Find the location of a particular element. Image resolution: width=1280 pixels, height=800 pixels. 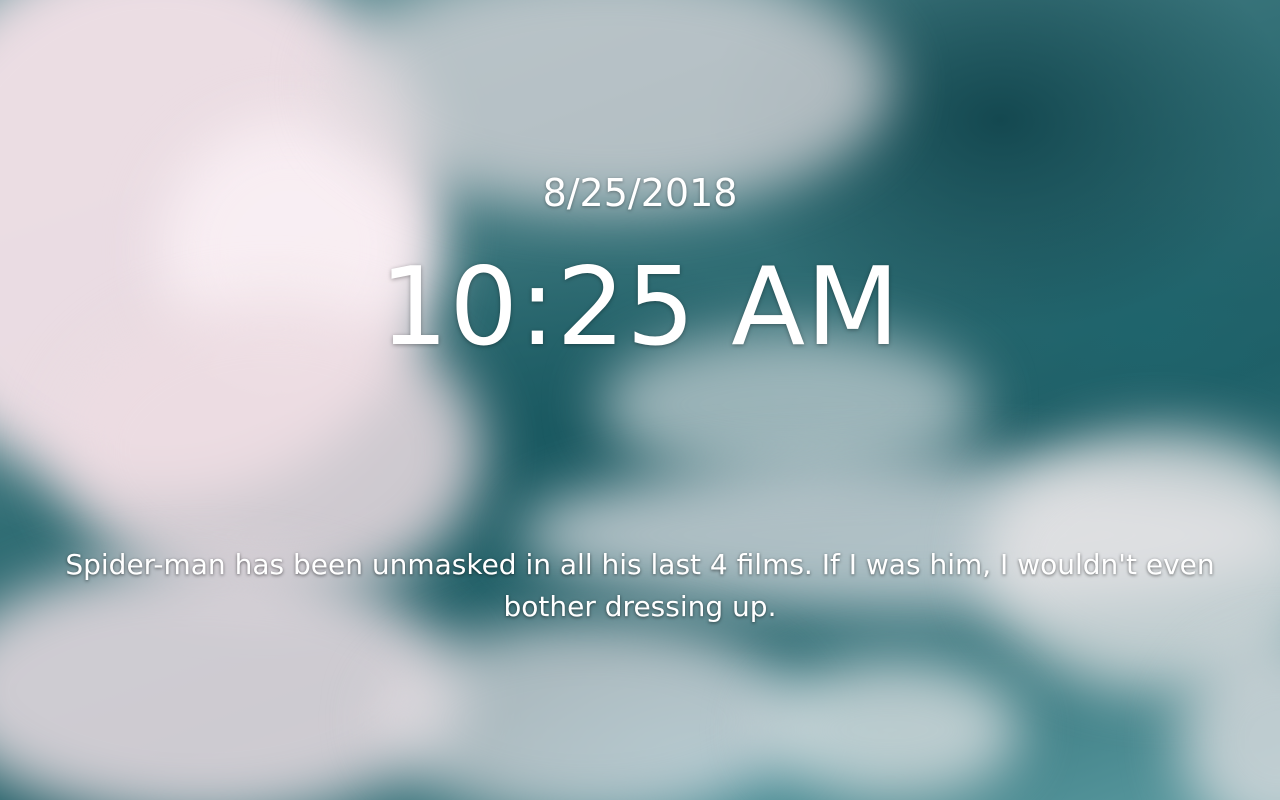

time-display: 10:25 AM is located at coordinates (640, 307).